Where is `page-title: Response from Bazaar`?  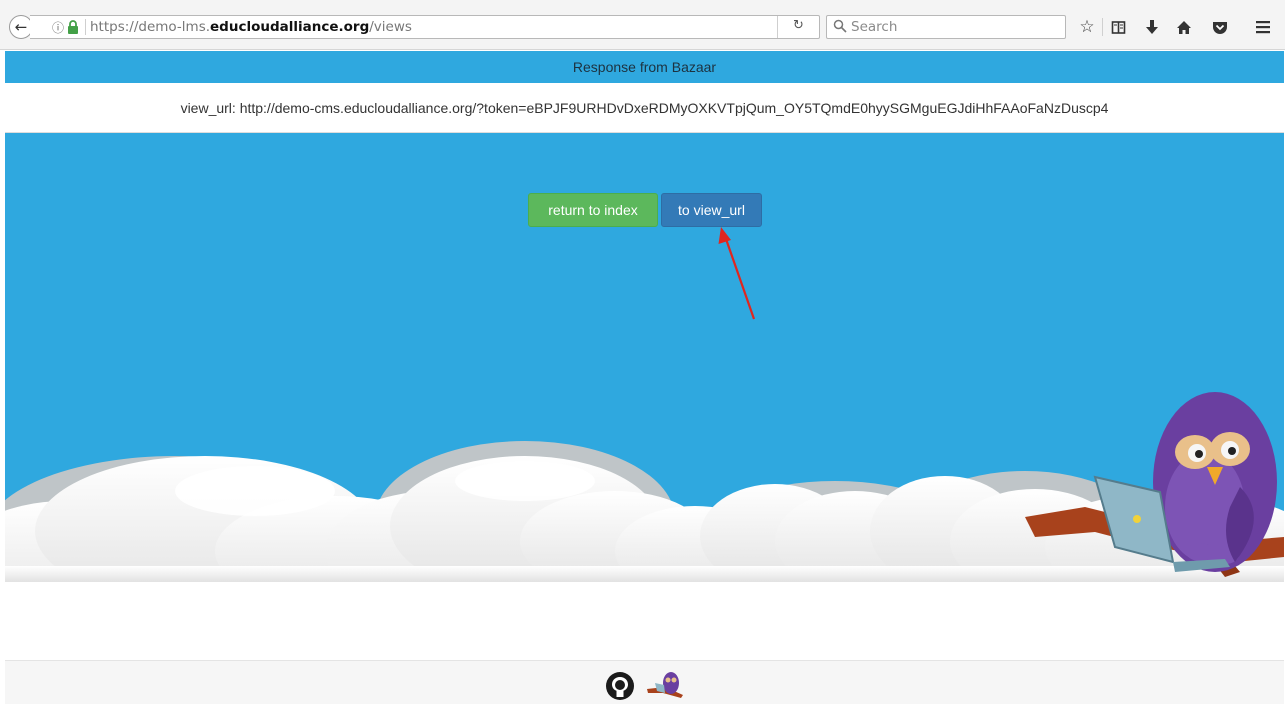 page-title: Response from Bazaar is located at coordinates (644, 67).